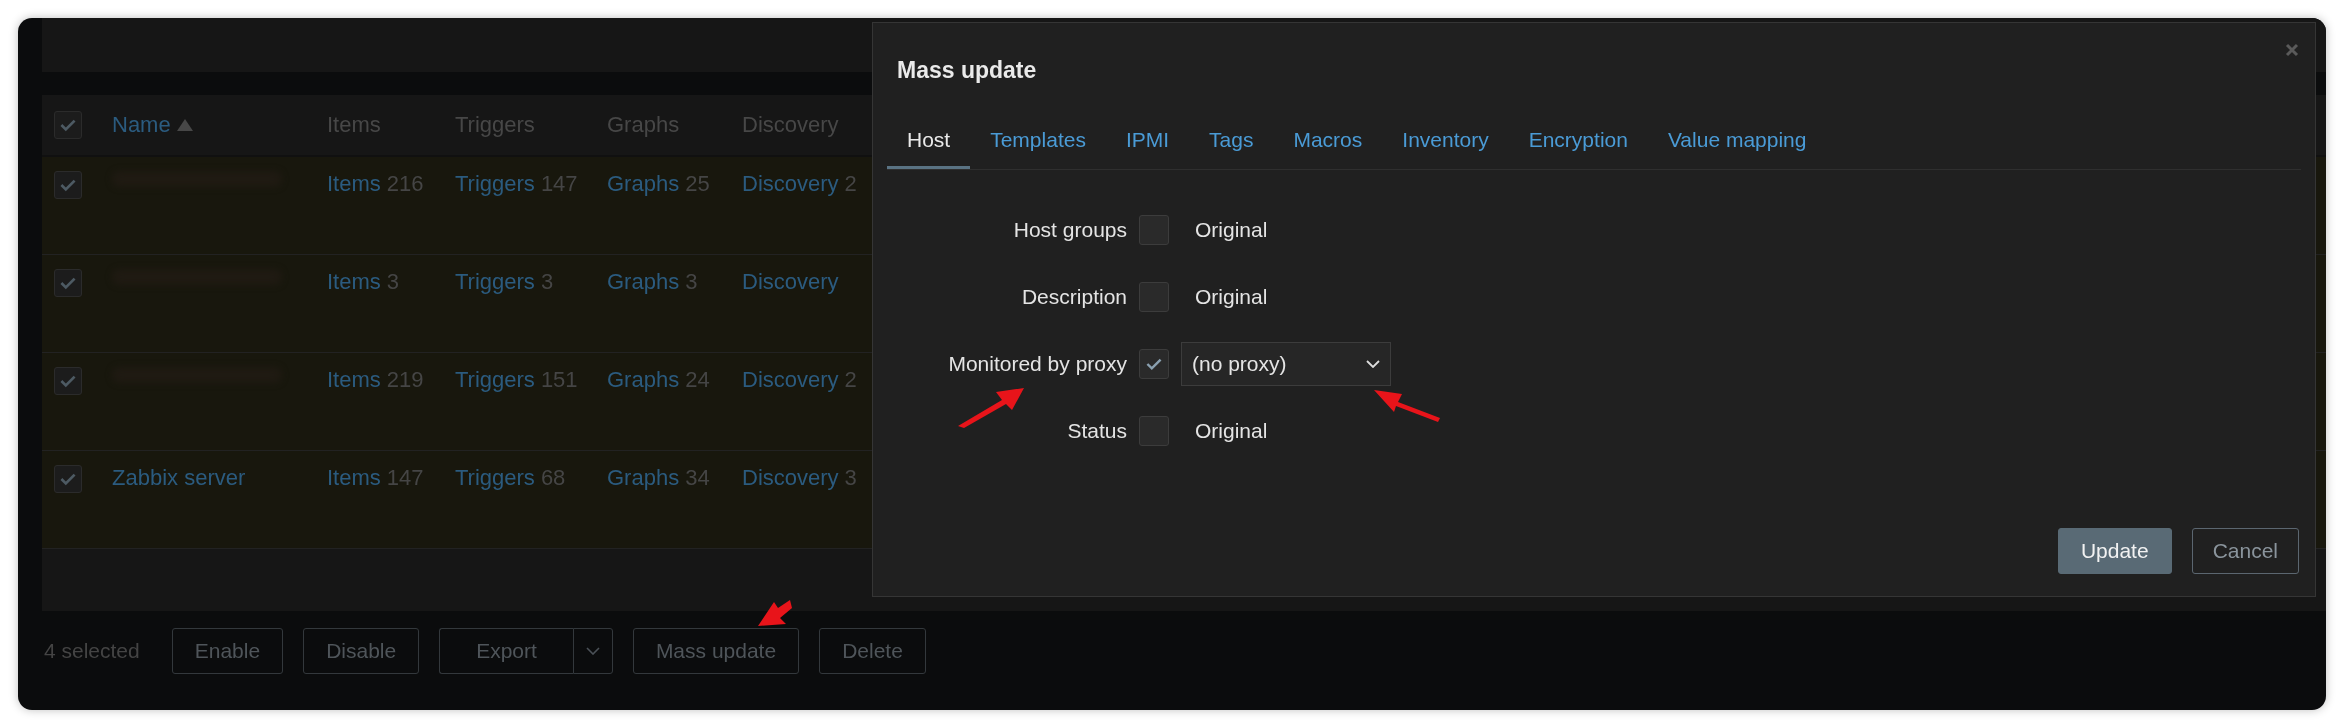 The image size is (2344, 728). I want to click on count-value: 219, so click(405, 380).